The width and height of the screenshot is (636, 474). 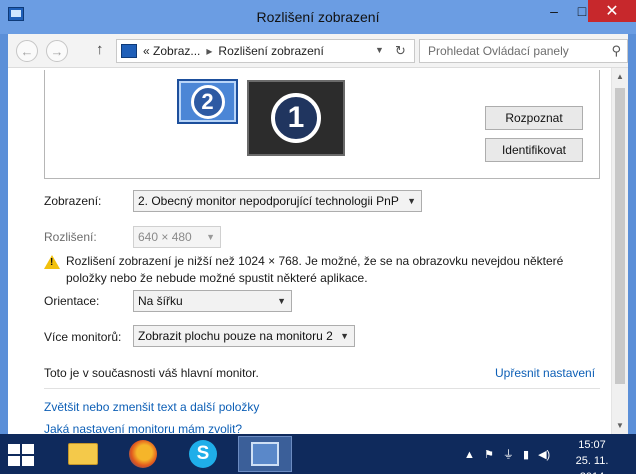 I want to click on chevron-up-icon: ▲, so click(x=469, y=455).